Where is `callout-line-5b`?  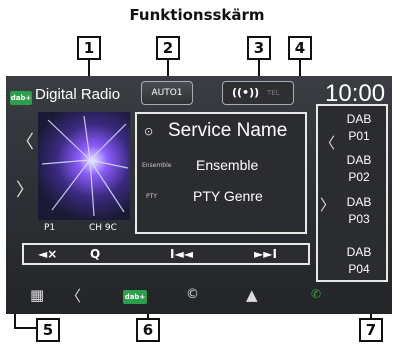 callout-line-5b is located at coordinates (25, 328).